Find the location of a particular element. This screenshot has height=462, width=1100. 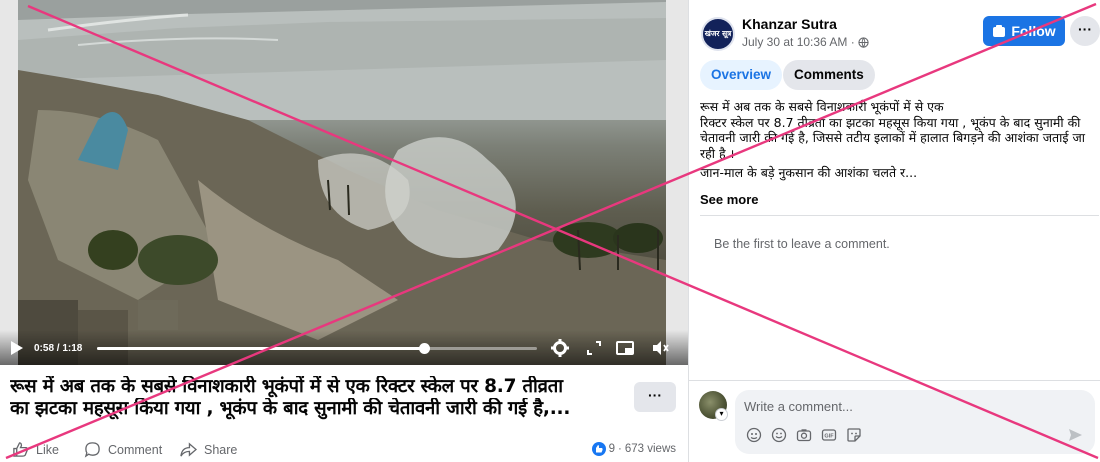

post-stats: 9 · 673 views is located at coordinates (633, 449).